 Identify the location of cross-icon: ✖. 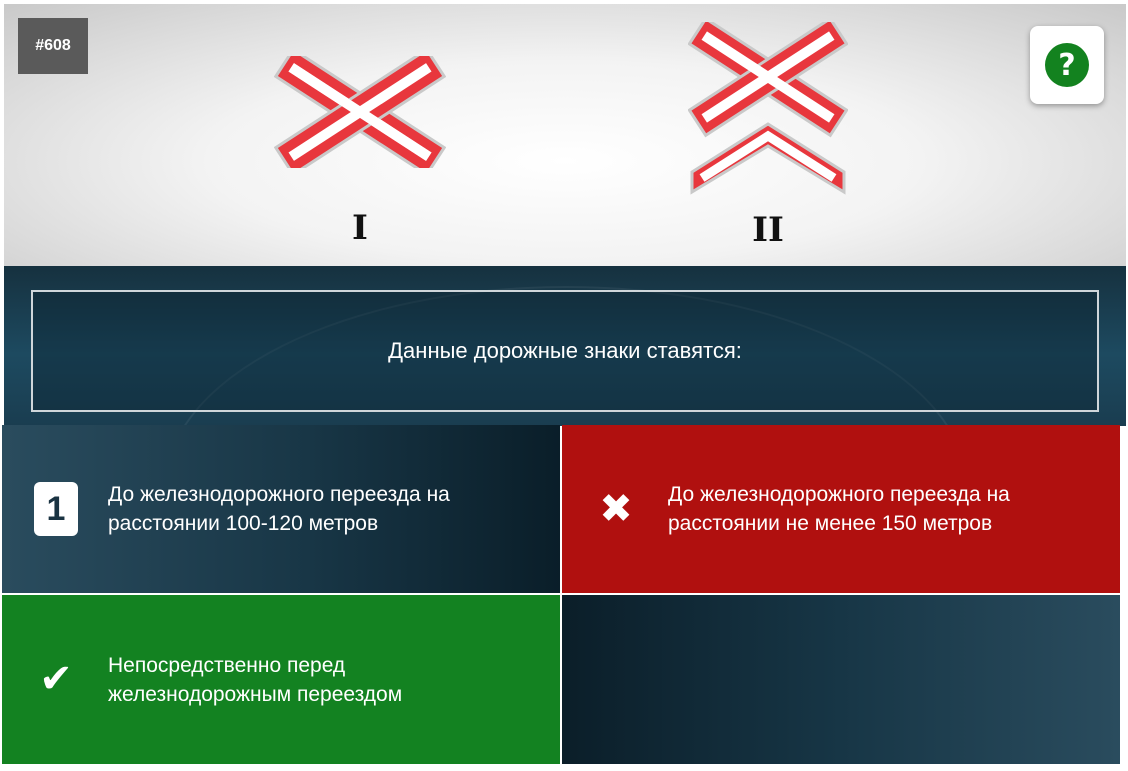
(616, 509).